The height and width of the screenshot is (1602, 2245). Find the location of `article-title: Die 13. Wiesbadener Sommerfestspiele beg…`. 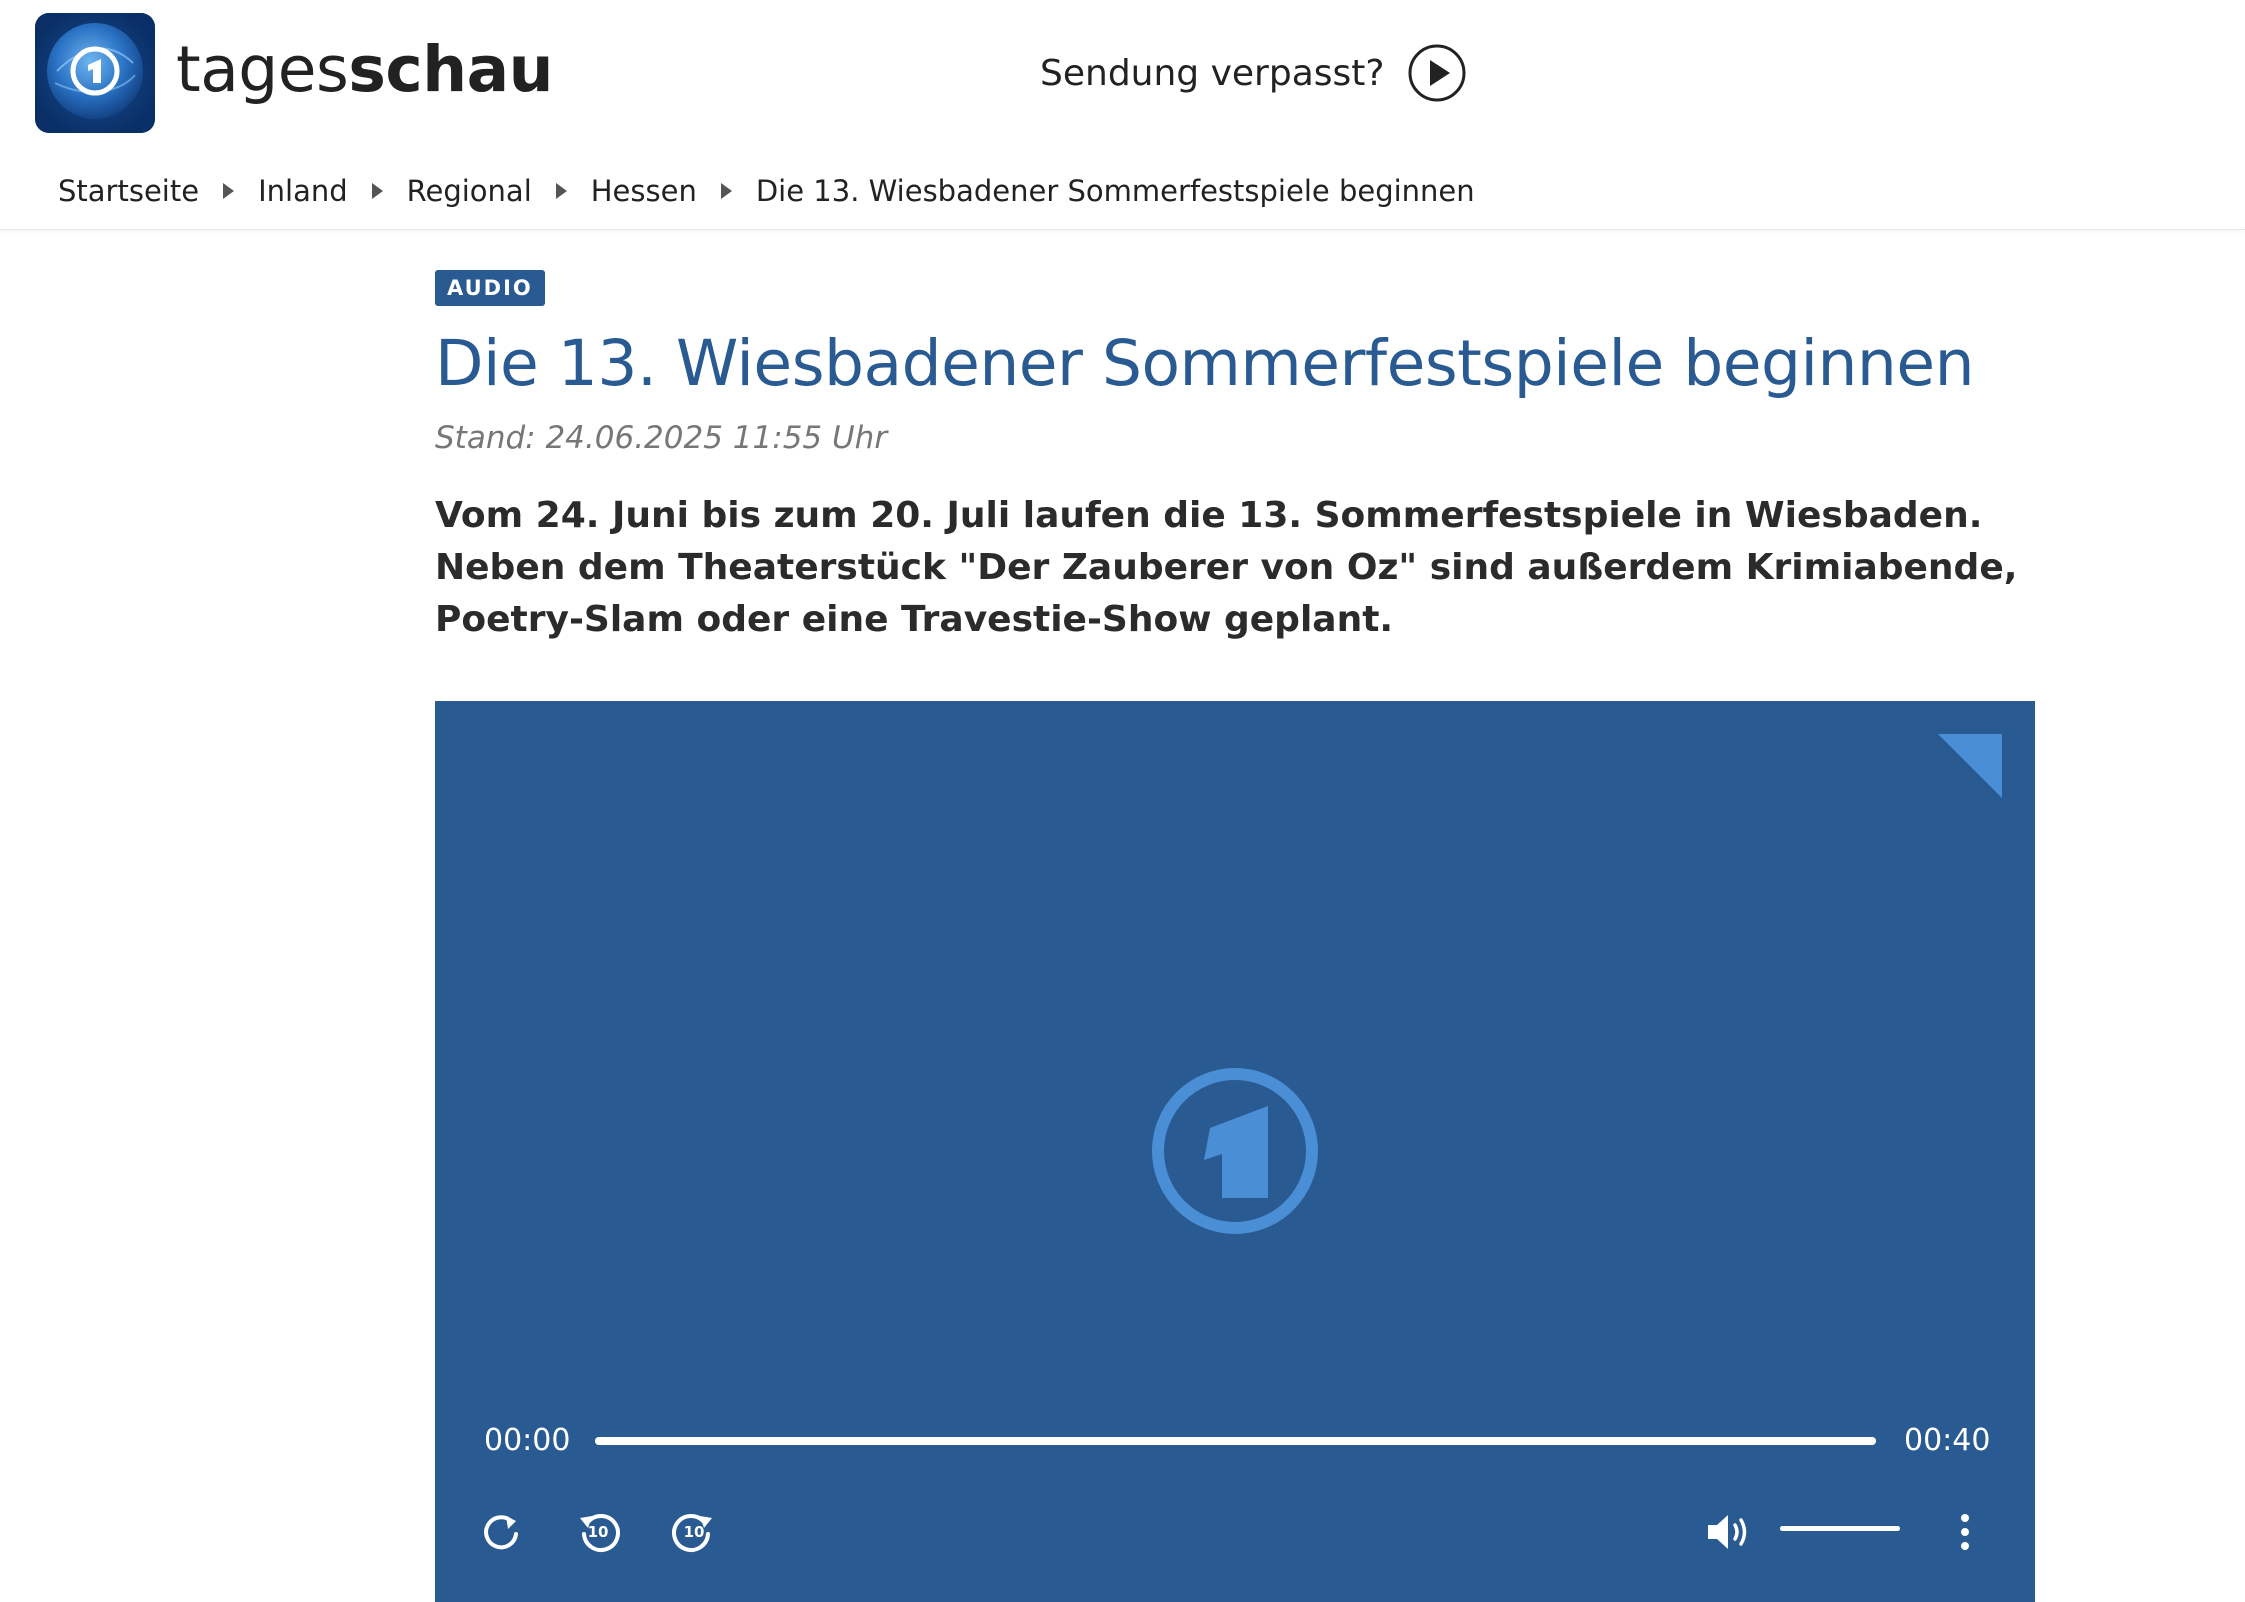

article-title: Die 13. Wiesbadener Sommerfestspiele beg… is located at coordinates (1205, 363).